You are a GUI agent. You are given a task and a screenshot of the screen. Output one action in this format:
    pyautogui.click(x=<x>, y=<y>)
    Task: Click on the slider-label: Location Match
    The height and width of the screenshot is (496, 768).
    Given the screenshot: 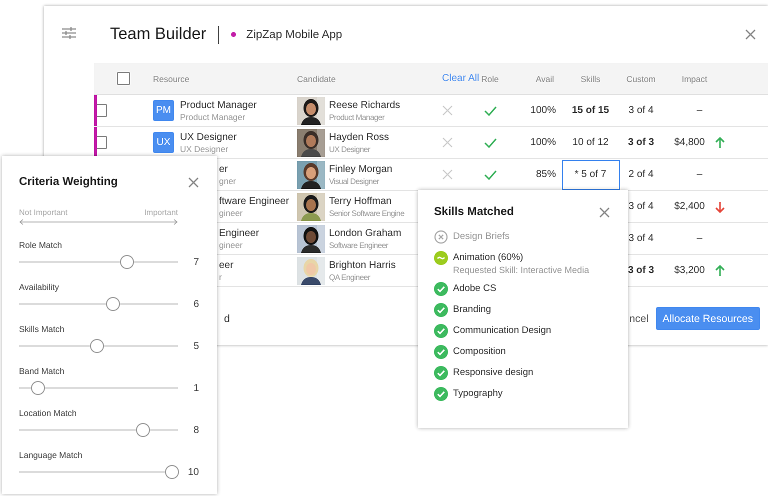 What is the action you would take?
    pyautogui.click(x=48, y=413)
    